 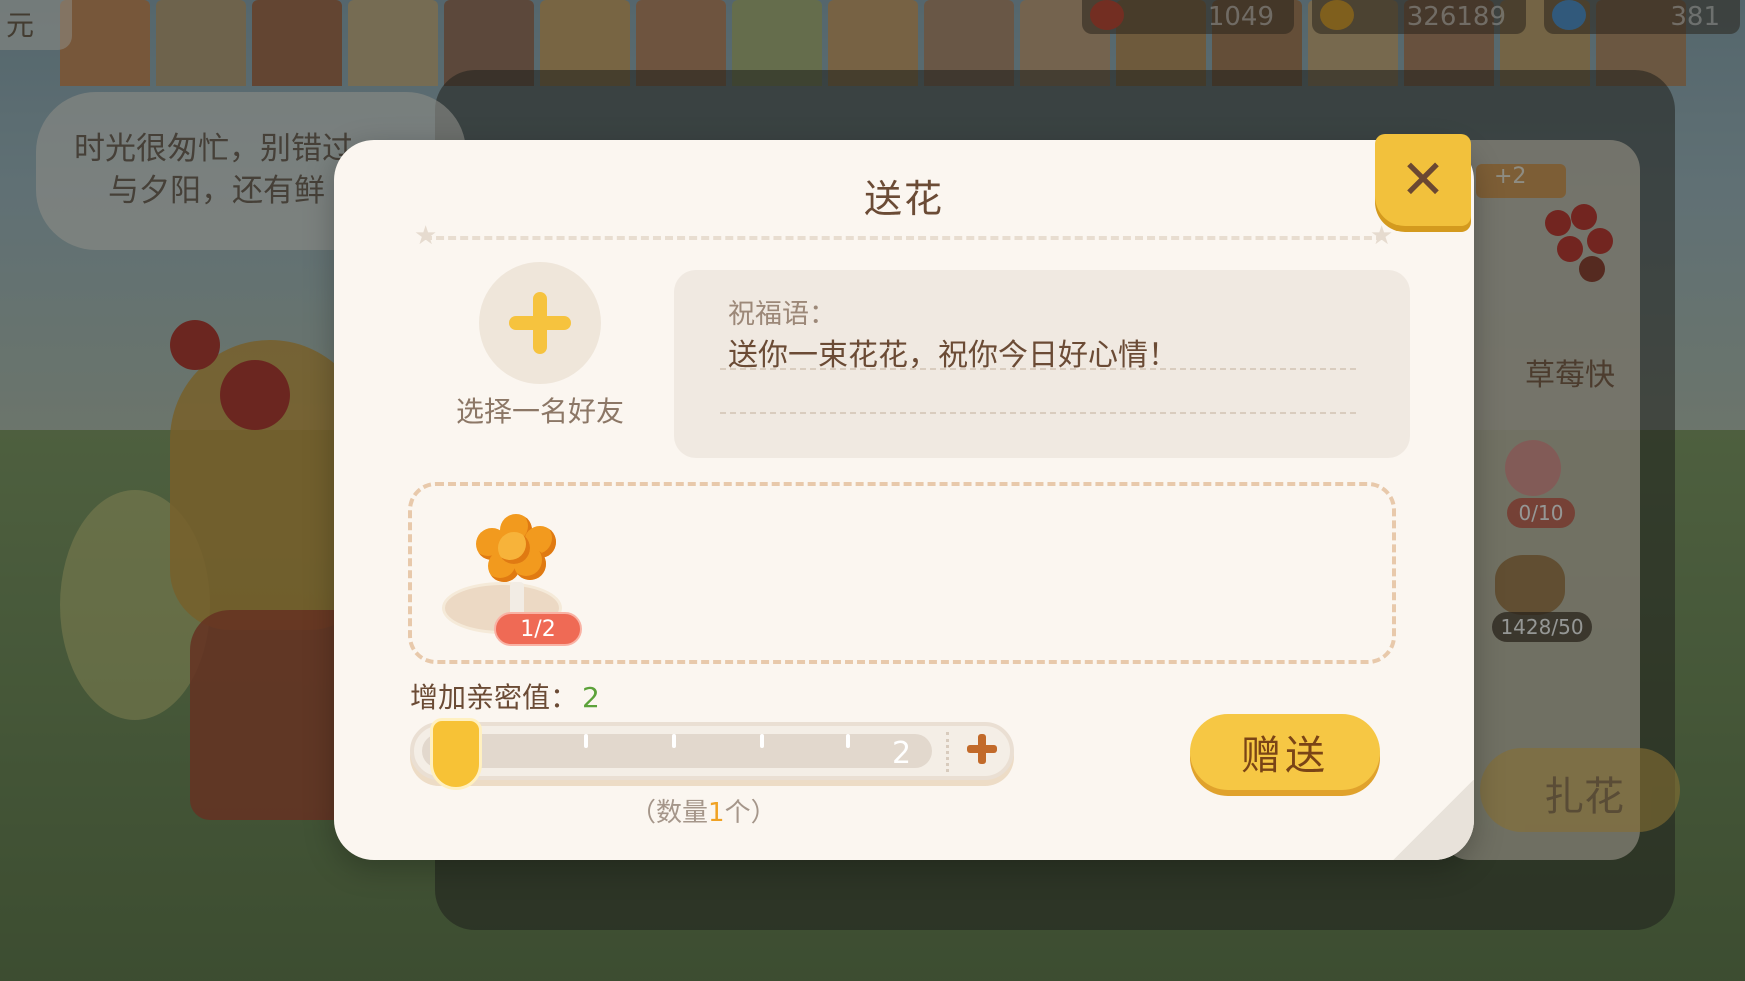 What do you see at coordinates (1285, 756) in the screenshot?
I see `send-button-label: 赠送` at bounding box center [1285, 756].